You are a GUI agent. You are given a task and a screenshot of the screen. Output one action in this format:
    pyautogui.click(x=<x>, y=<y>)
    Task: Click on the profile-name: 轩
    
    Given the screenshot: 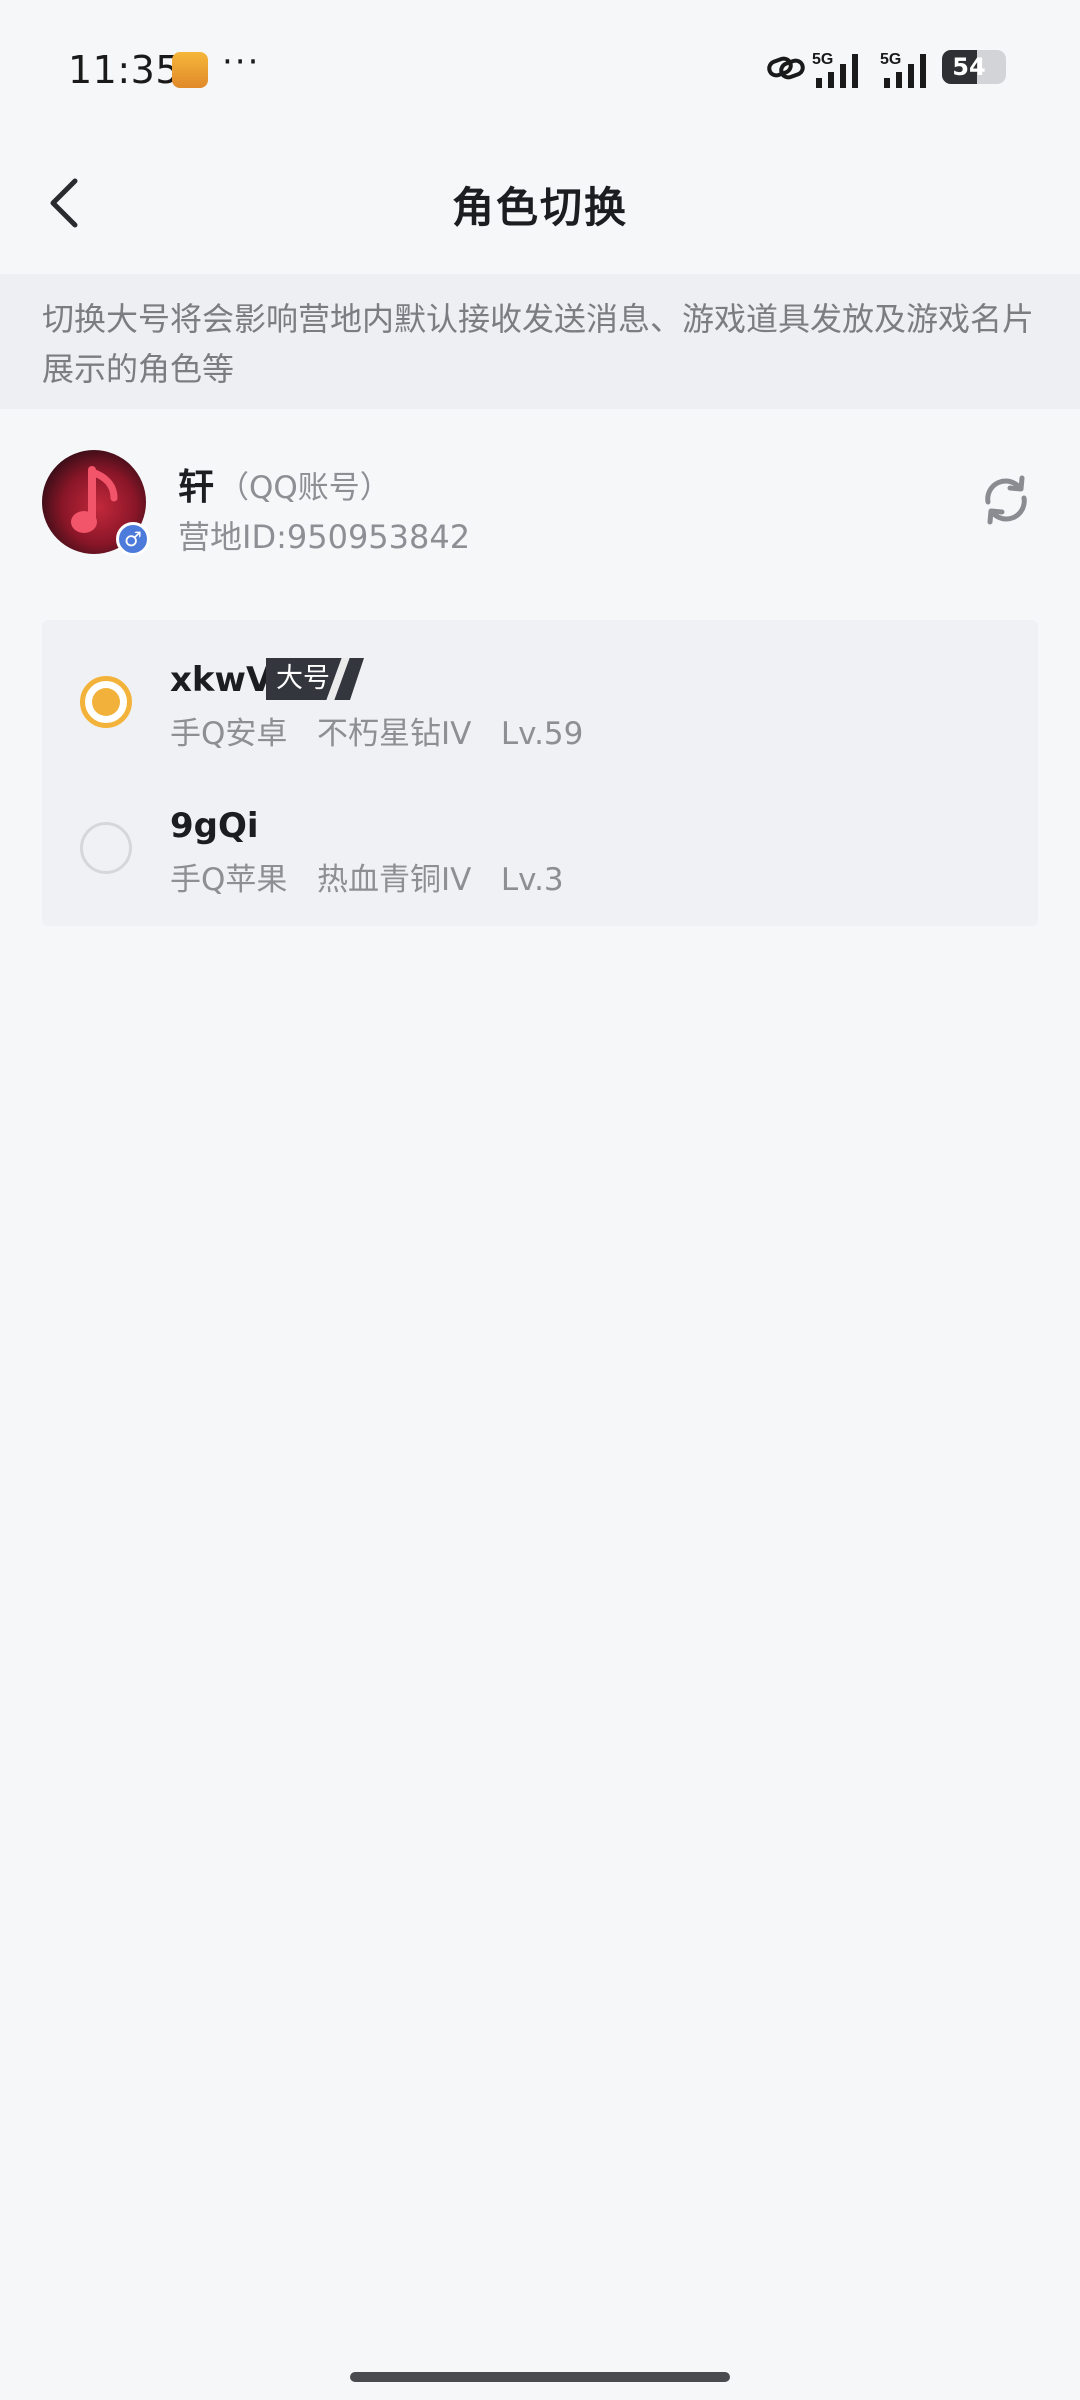 What is the action you would take?
    pyautogui.click(x=196, y=487)
    